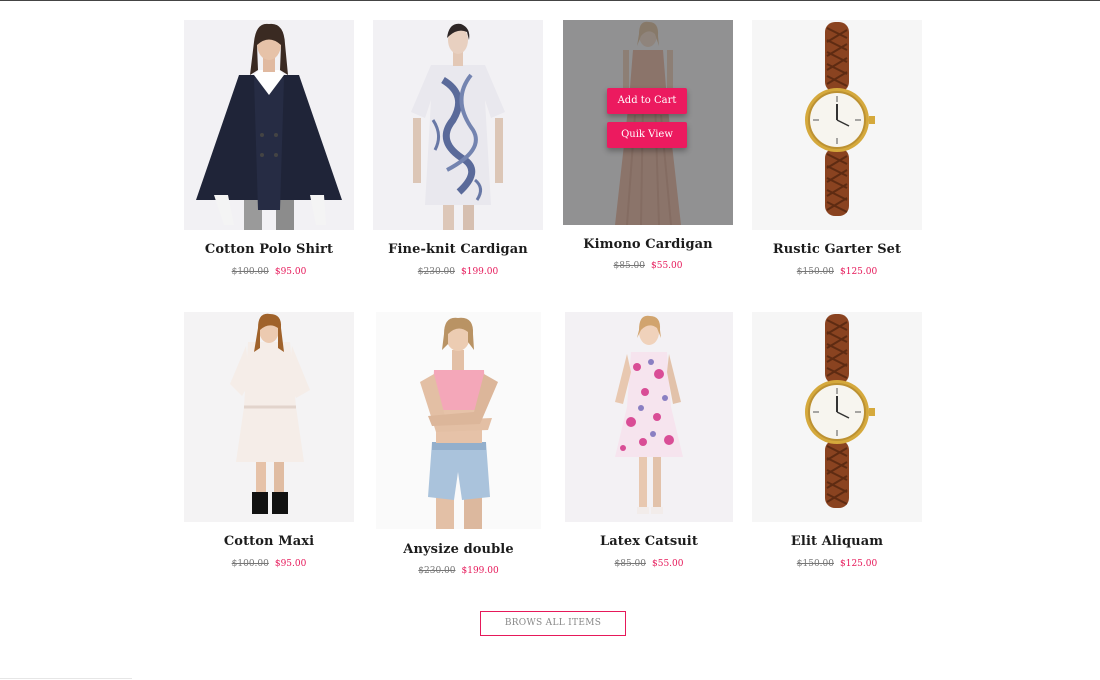 This screenshot has height=680, width=1100. Describe the element at coordinates (458, 249) in the screenshot. I see `product-name: Fine-knit Cardigan` at that location.